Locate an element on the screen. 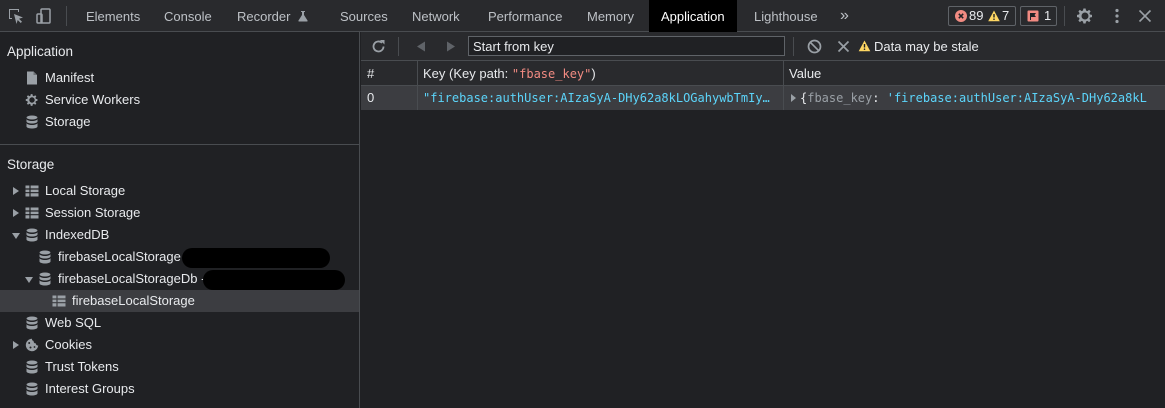 The height and width of the screenshot is (408, 1165). column-header-key: Key (Key path: "fbase_key") is located at coordinates (509, 73).